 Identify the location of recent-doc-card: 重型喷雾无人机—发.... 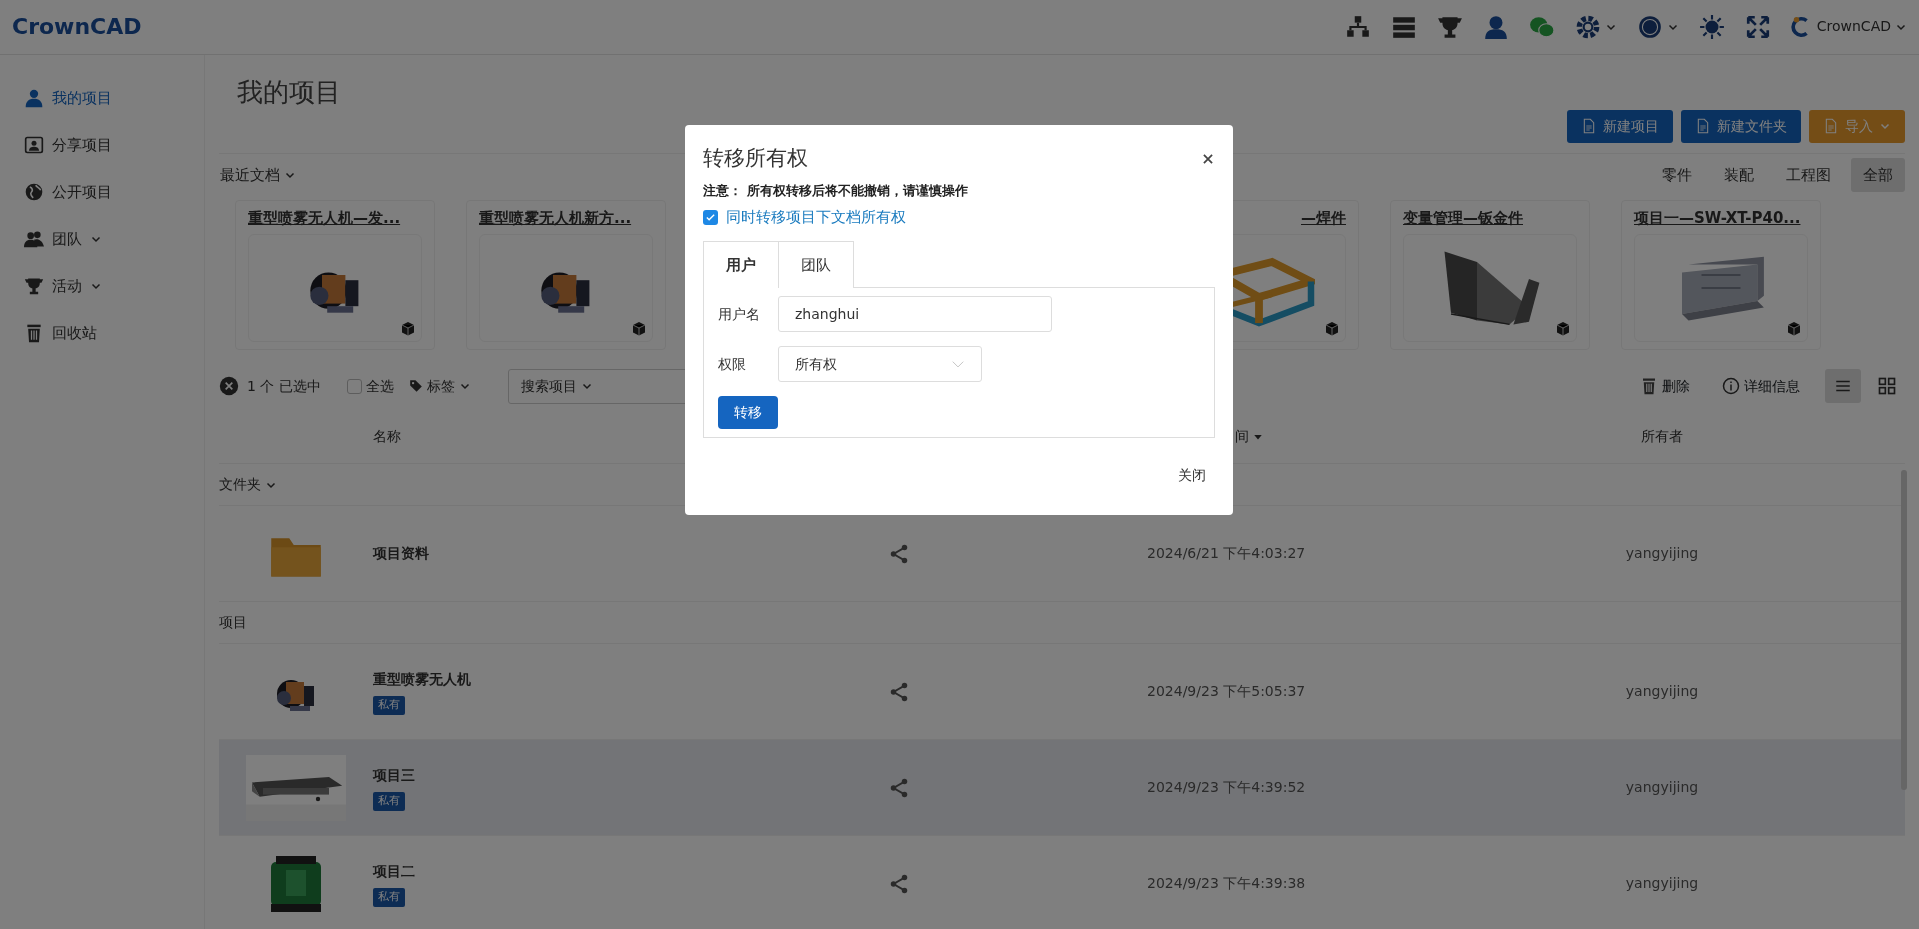
(335, 275).